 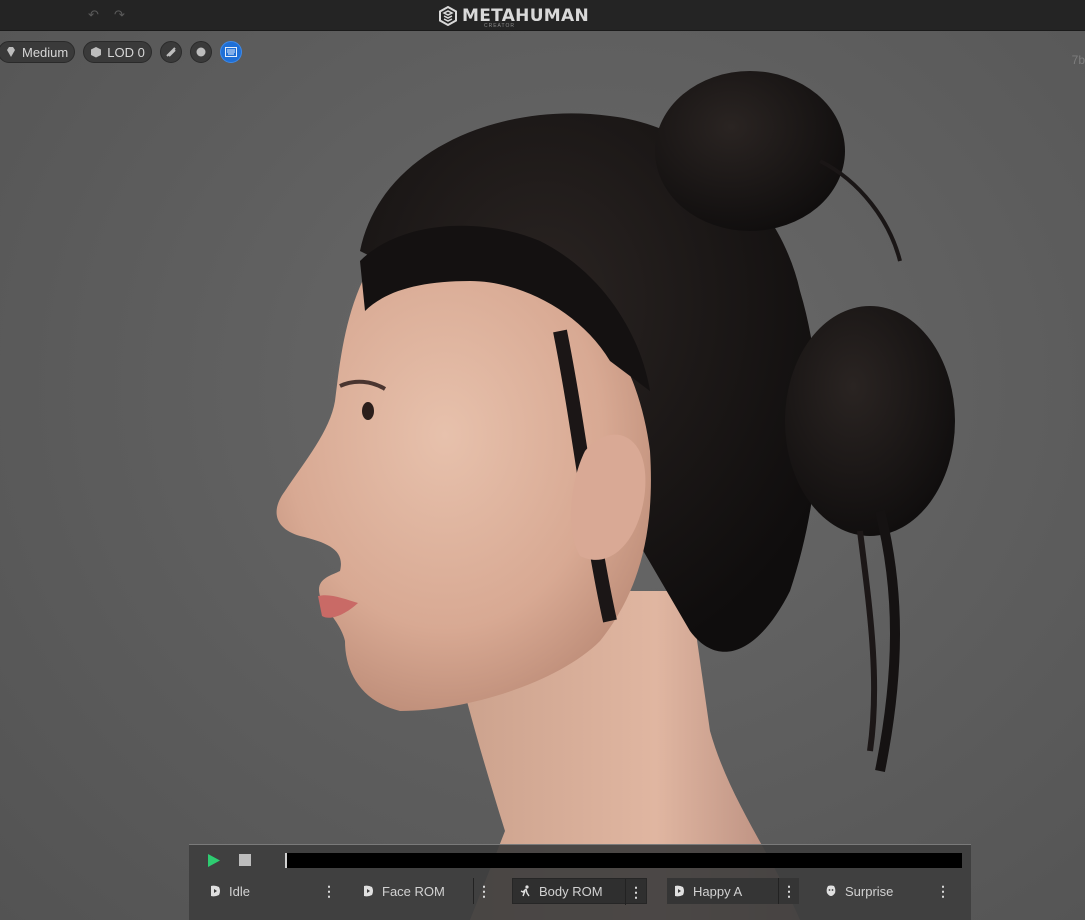 What do you see at coordinates (831, 890) in the screenshot?
I see `face-icon` at bounding box center [831, 890].